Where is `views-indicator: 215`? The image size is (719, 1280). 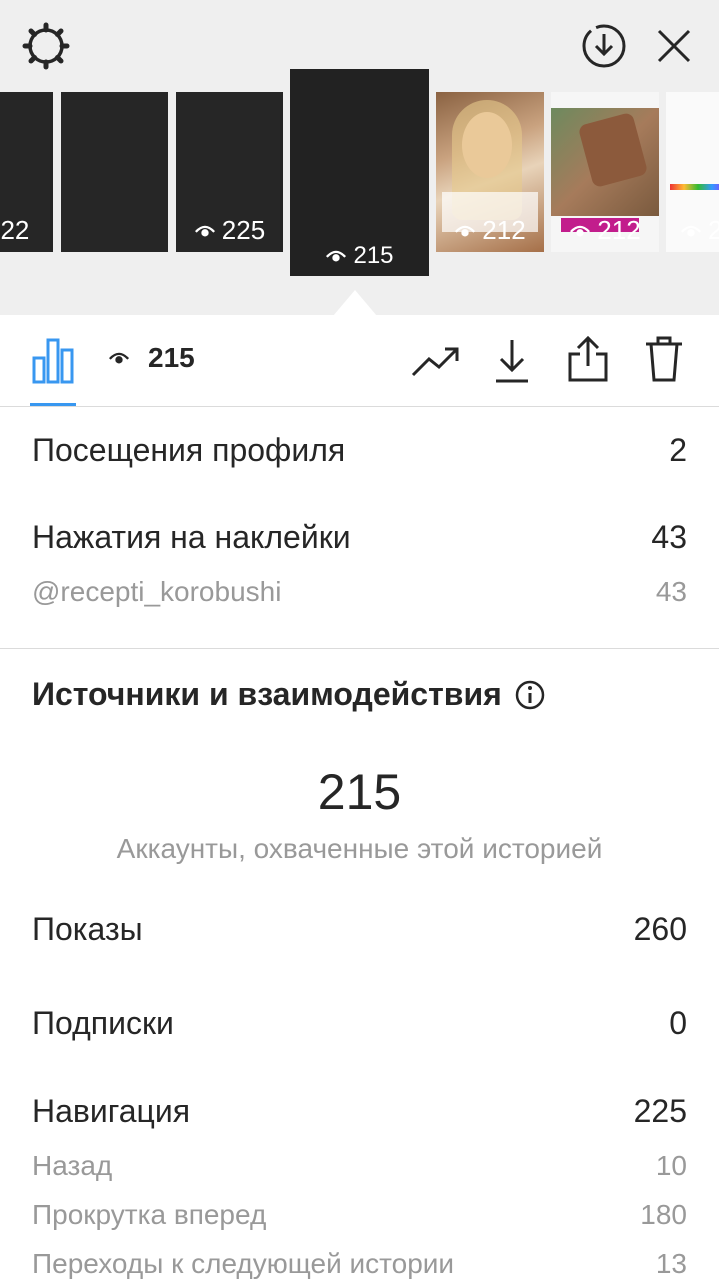 views-indicator: 215 is located at coordinates (151, 358).